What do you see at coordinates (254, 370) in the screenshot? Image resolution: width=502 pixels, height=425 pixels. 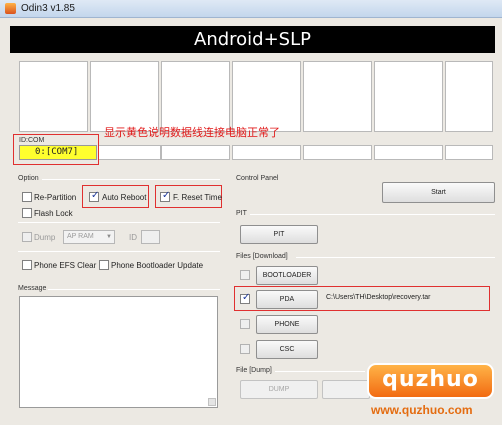 I see `file-dump-label: File [Dump]` at bounding box center [254, 370].